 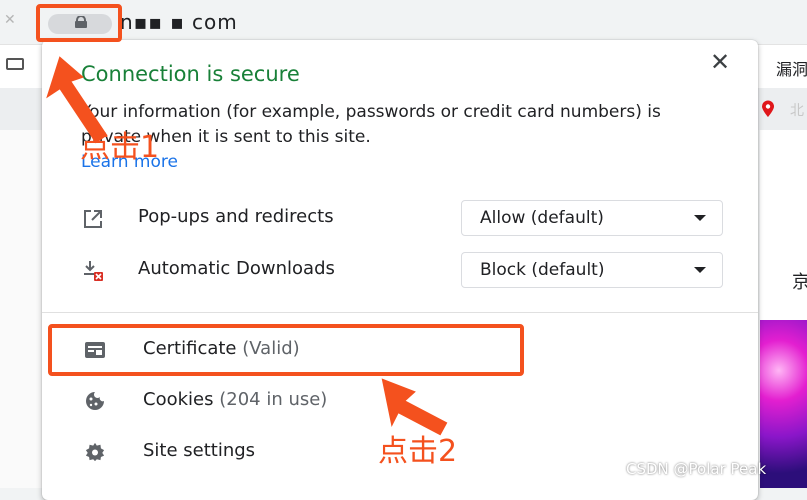 What do you see at coordinates (93, 271) in the screenshot?
I see `download-blocked-icon` at bounding box center [93, 271].